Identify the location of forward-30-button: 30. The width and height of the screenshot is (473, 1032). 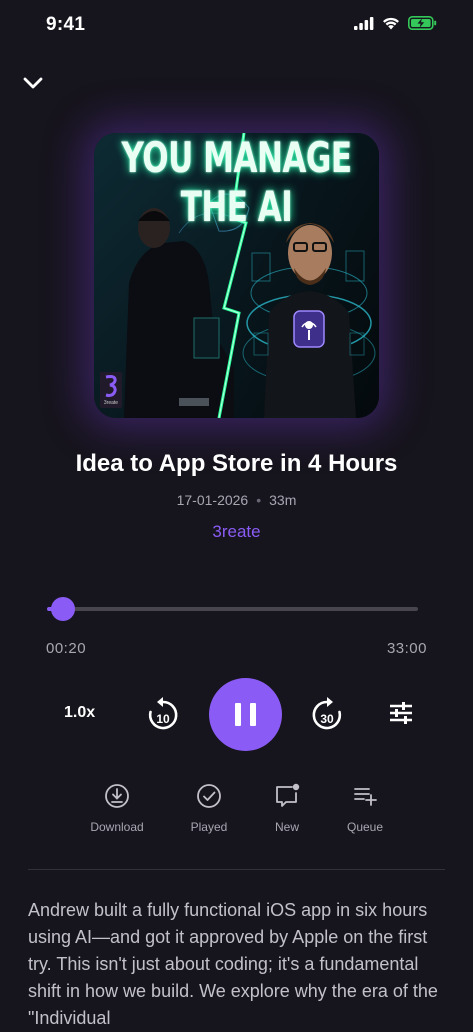
(327, 714).